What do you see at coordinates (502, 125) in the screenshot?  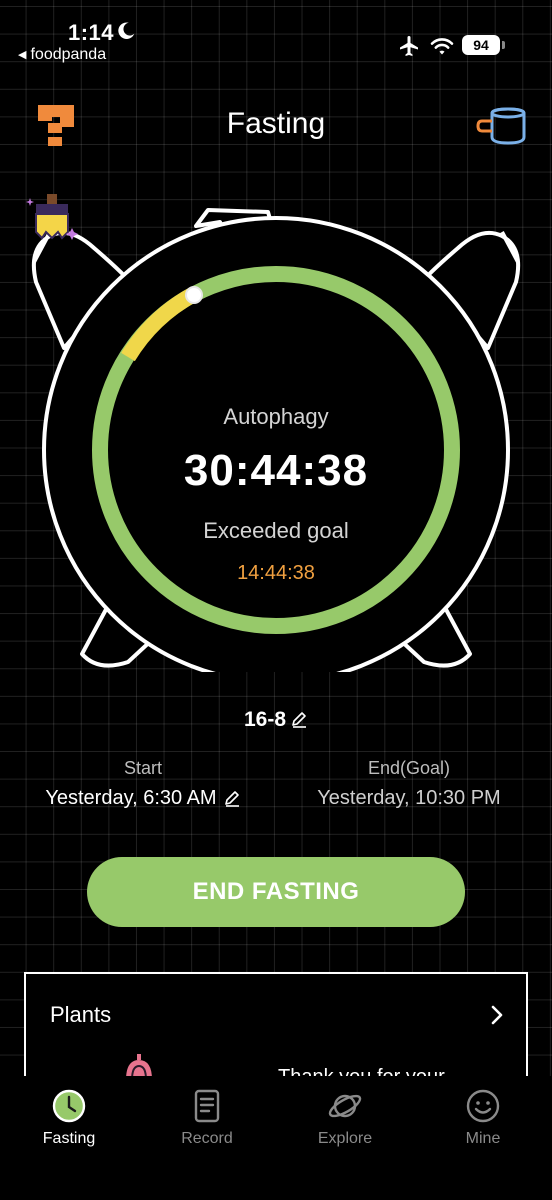 I see `cup-icon` at bounding box center [502, 125].